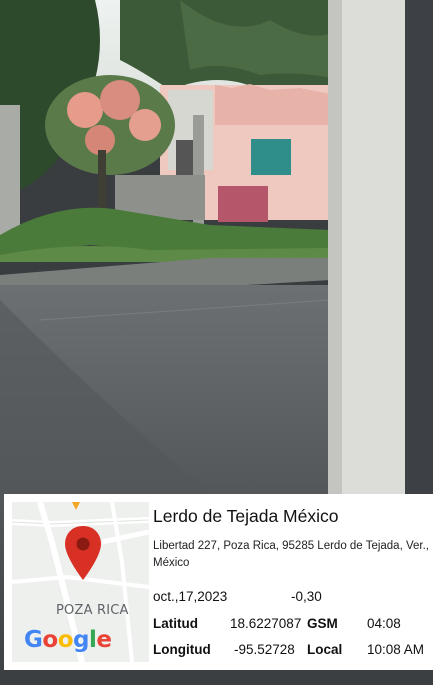 The height and width of the screenshot is (685, 433). Describe the element at coordinates (246, 516) in the screenshot. I see `location-title: Lerdo de Tejada México` at that location.